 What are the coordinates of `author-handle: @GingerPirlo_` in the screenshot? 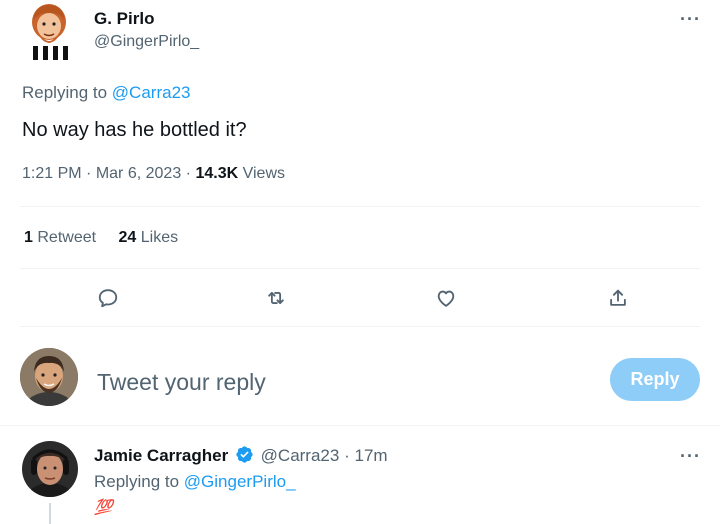 It's located at (146, 42).